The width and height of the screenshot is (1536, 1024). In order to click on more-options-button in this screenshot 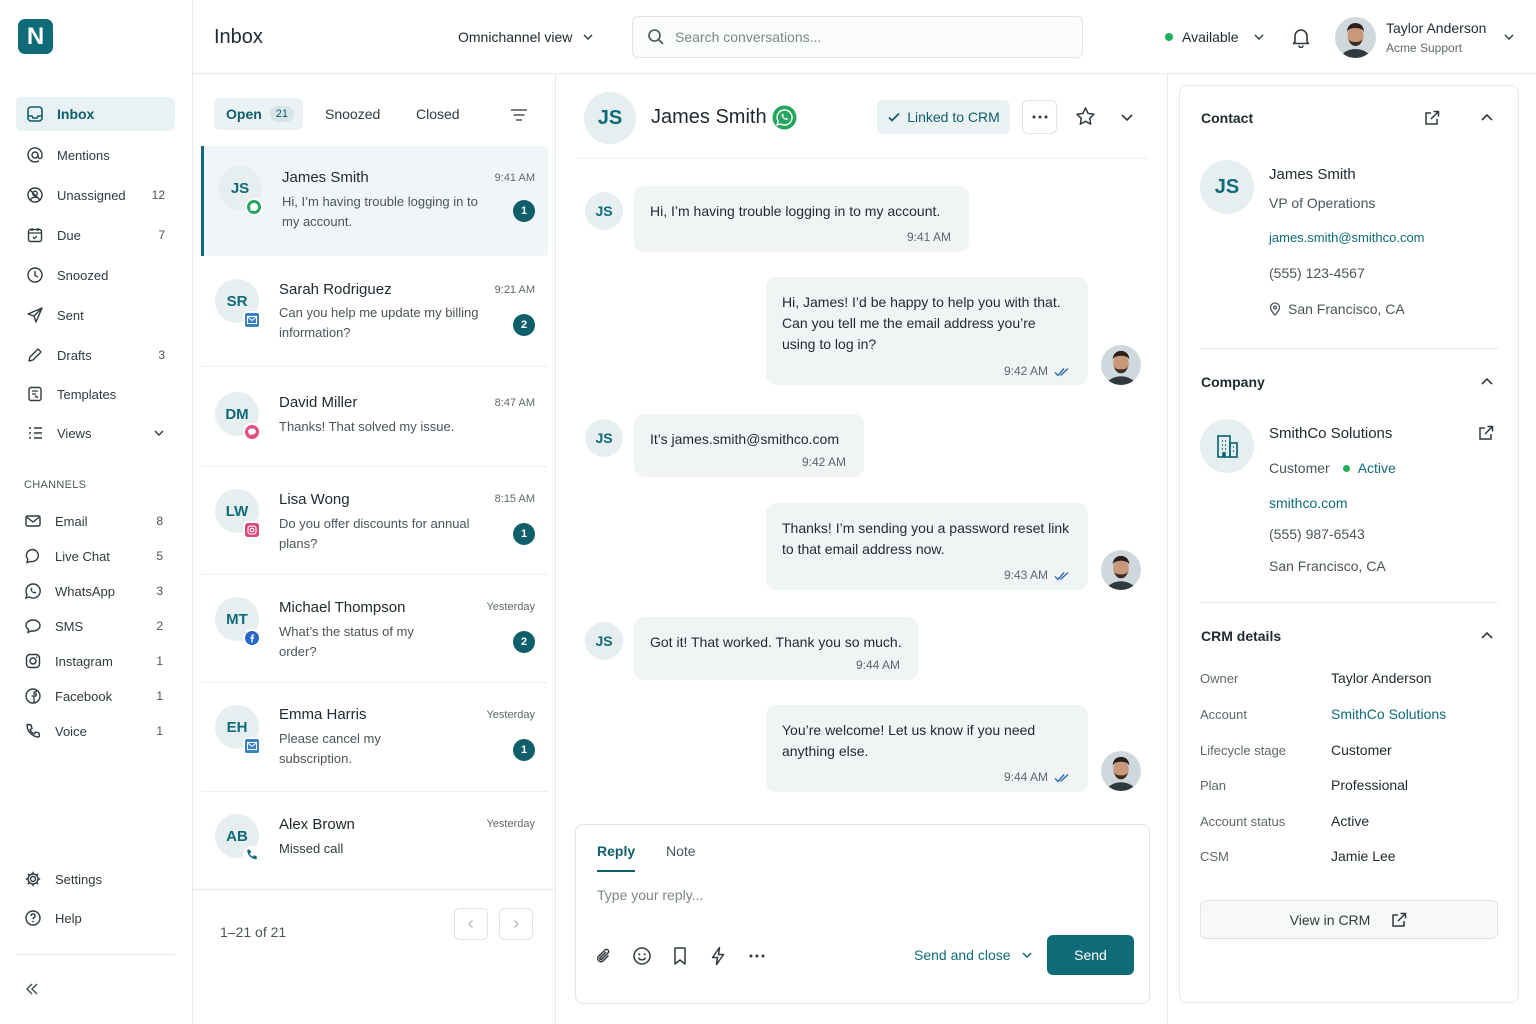, I will do `click(1039, 117)`.